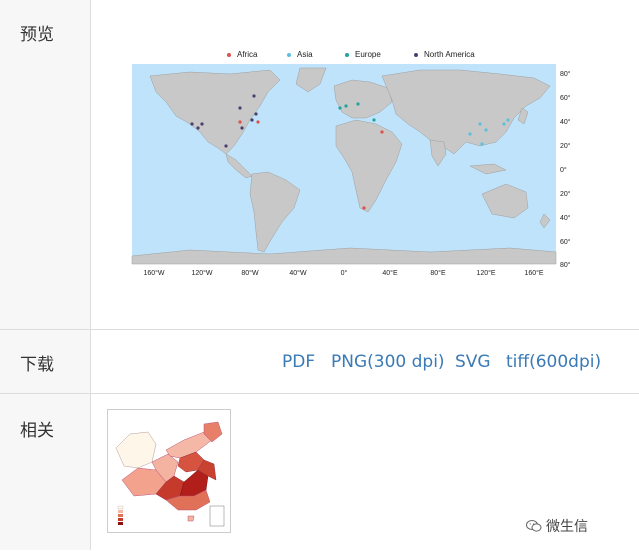 The height and width of the screenshot is (551, 639). What do you see at coordinates (250, 273) in the screenshot?
I see `lon-tick: 80°W` at bounding box center [250, 273].